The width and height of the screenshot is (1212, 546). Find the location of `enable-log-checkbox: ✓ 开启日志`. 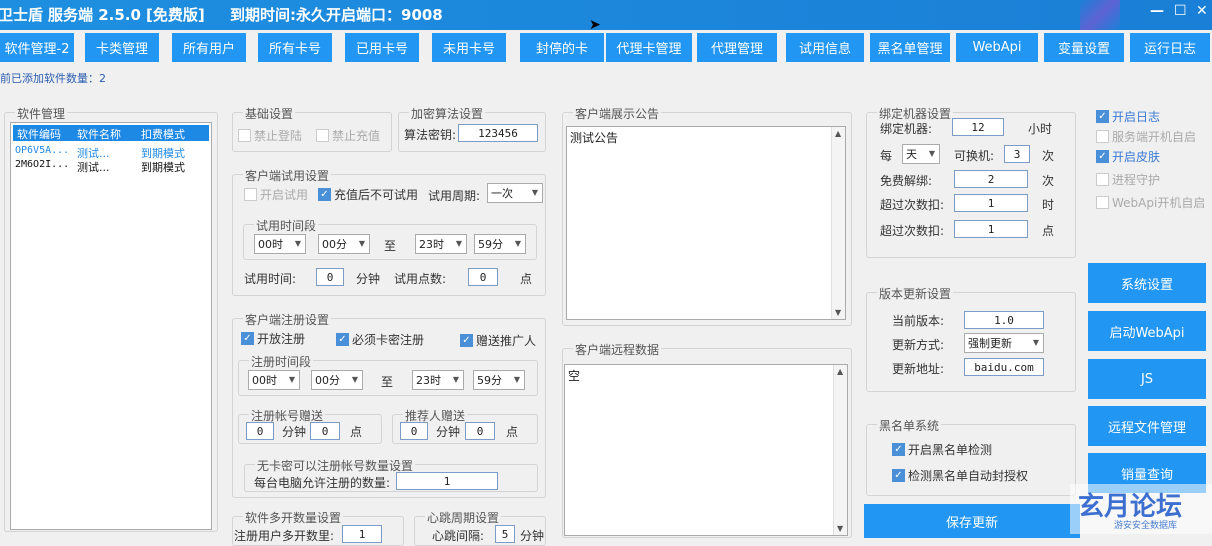

enable-log-checkbox: ✓ 开启日志 is located at coordinates (1128, 116).